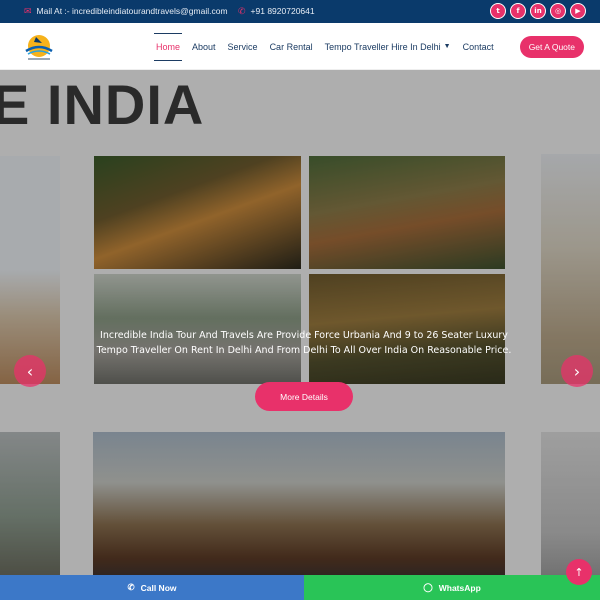  What do you see at coordinates (39, 47) in the screenshot?
I see `site-logo` at bounding box center [39, 47].